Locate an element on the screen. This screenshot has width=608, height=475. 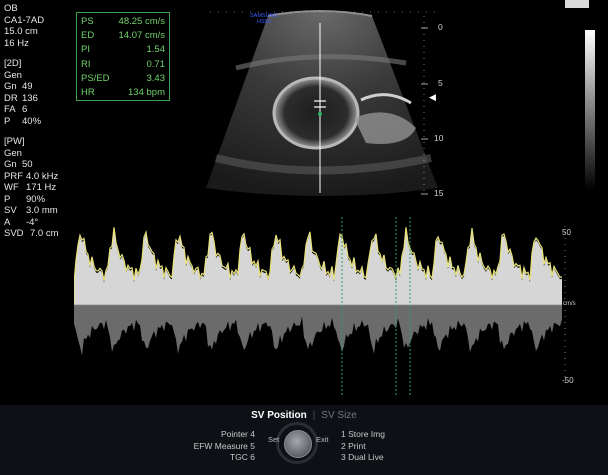
depth-label-5: 5 is located at coordinates (440, 83).